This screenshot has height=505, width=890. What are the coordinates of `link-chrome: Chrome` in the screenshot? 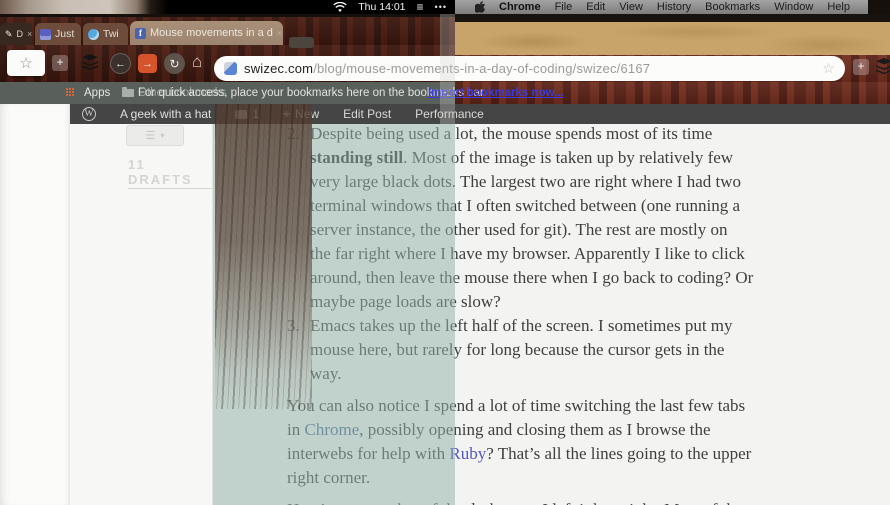 It's located at (331, 429).